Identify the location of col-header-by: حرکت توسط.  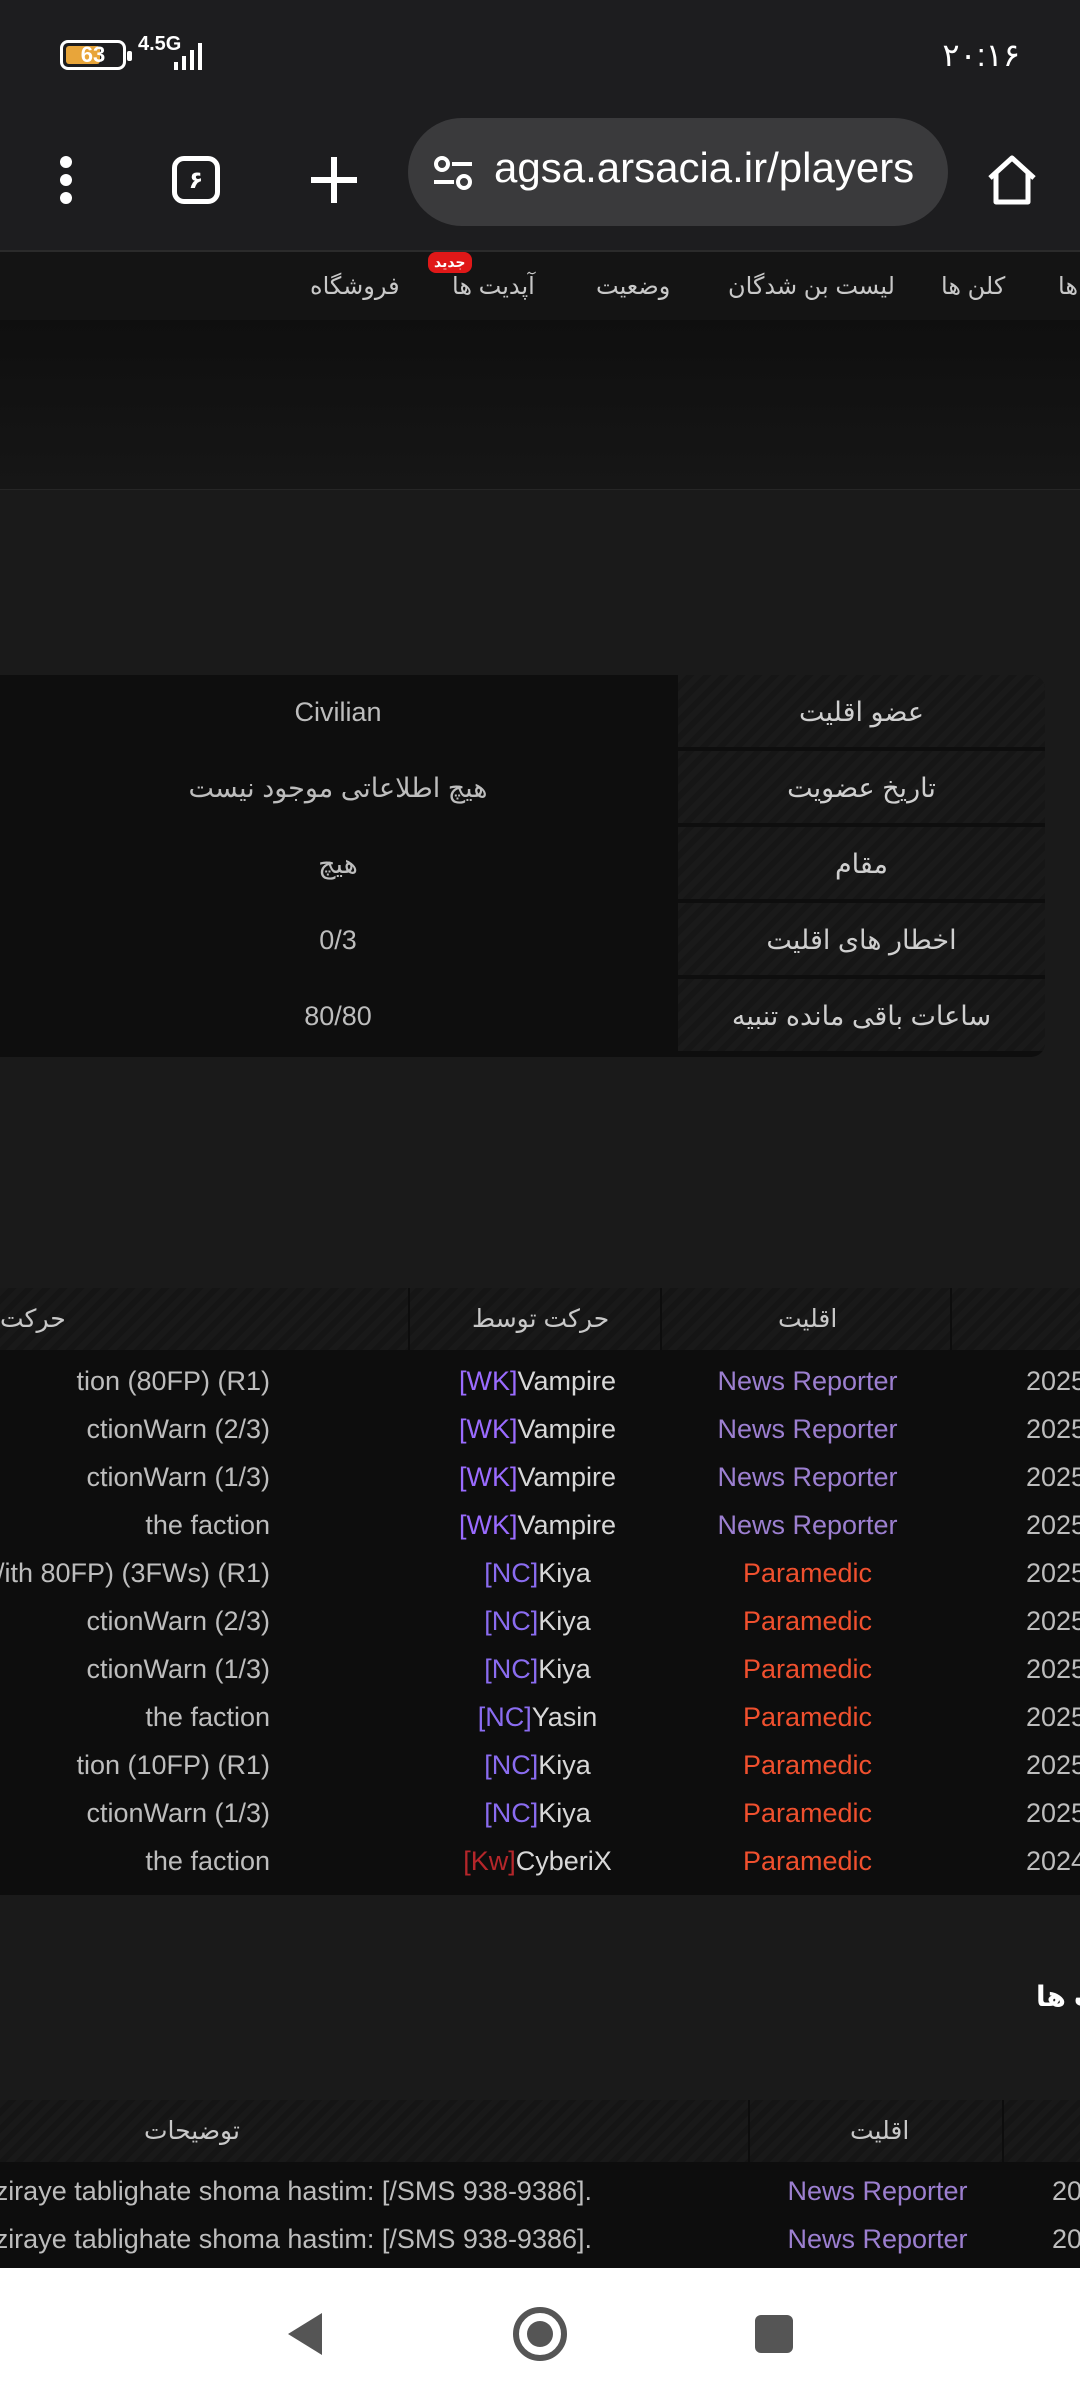
(541, 1319).